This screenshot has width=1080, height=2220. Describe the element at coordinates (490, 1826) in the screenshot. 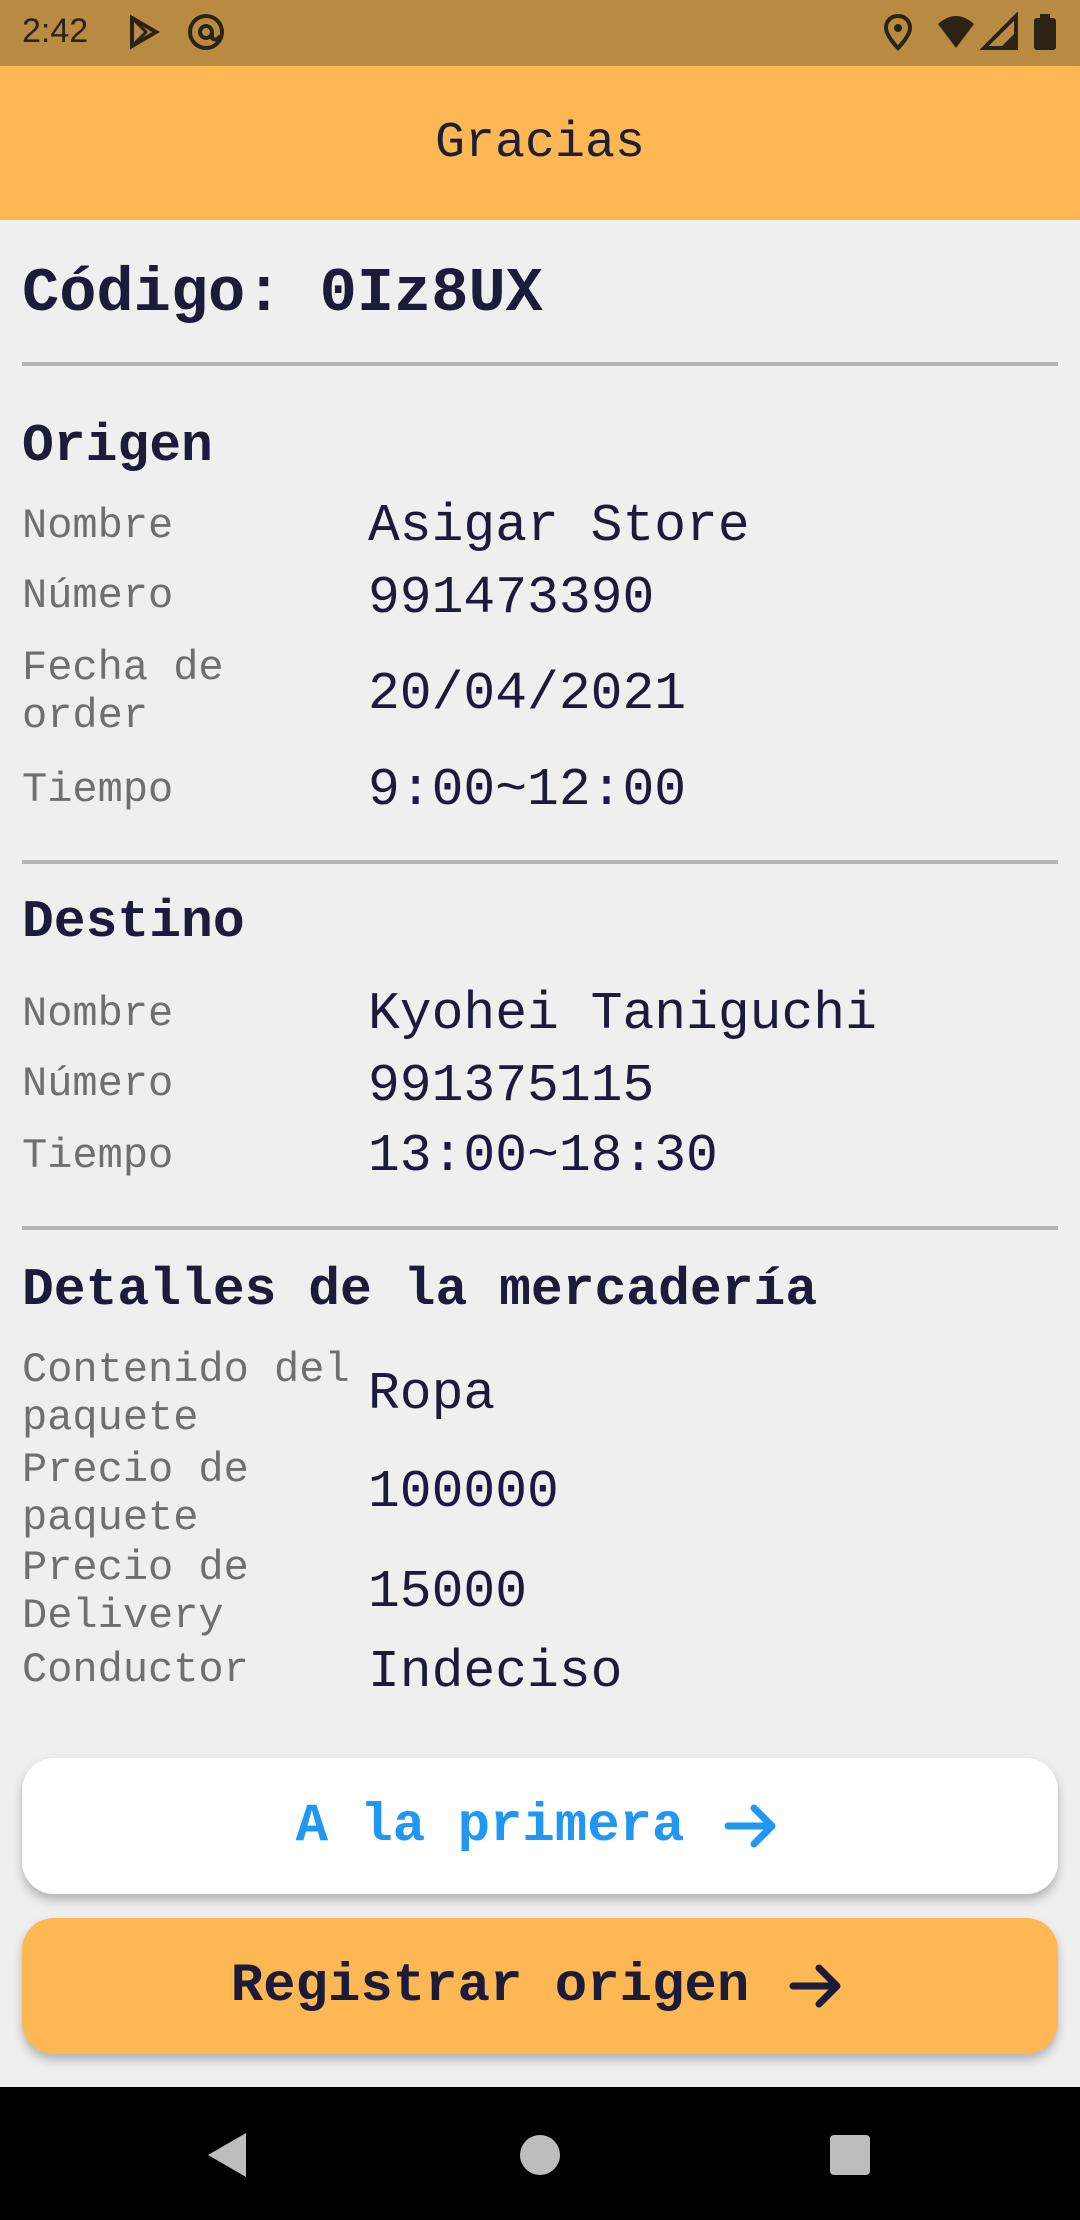

I see `first-page-button-label: A la primera` at that location.